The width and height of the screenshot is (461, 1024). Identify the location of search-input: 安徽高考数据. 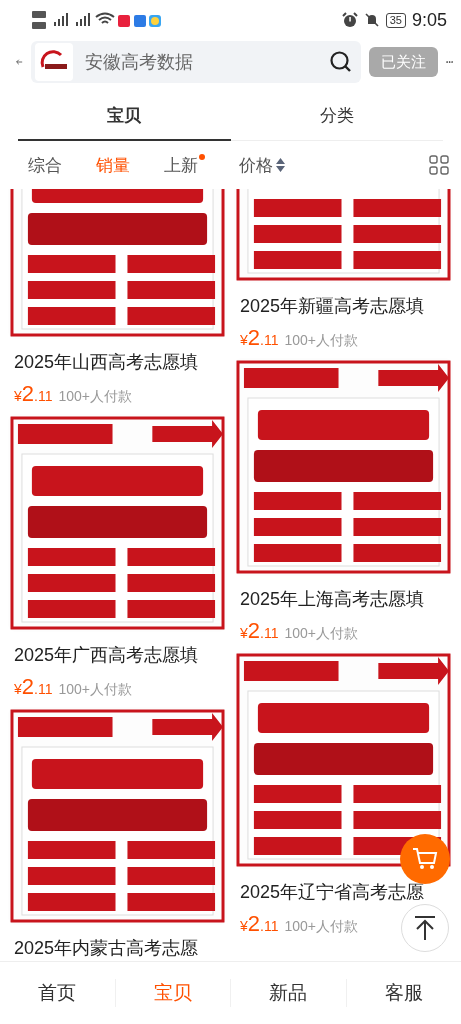
(200, 62).